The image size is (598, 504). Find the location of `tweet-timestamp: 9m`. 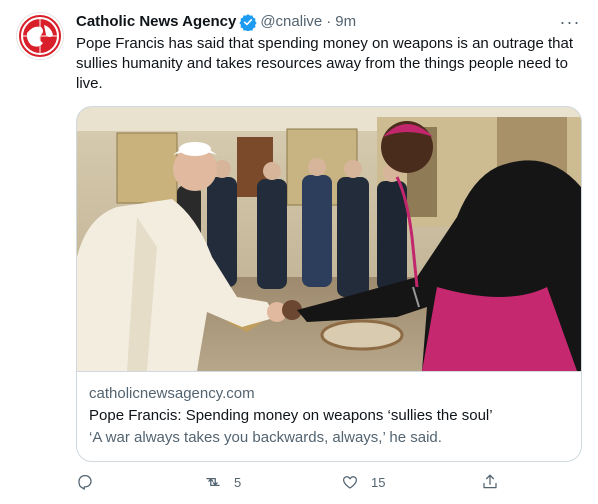

tweet-timestamp: 9m is located at coordinates (345, 22).